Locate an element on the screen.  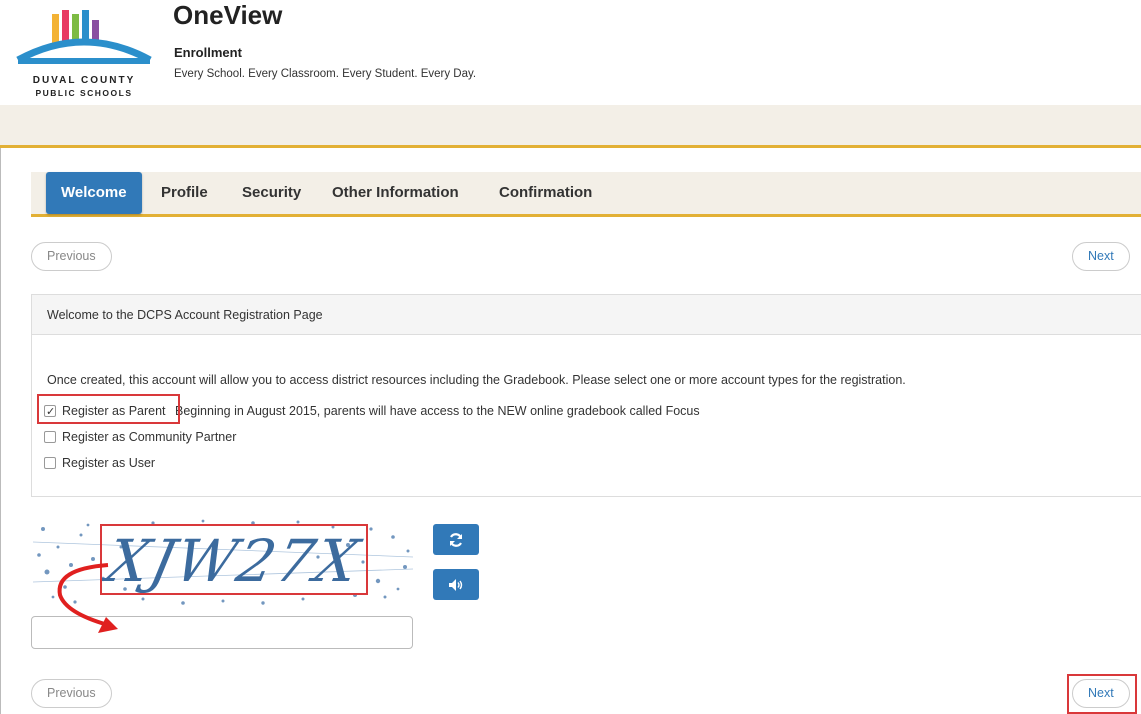
option-community-partner-label: Register as Community Partner is located at coordinates (149, 437).